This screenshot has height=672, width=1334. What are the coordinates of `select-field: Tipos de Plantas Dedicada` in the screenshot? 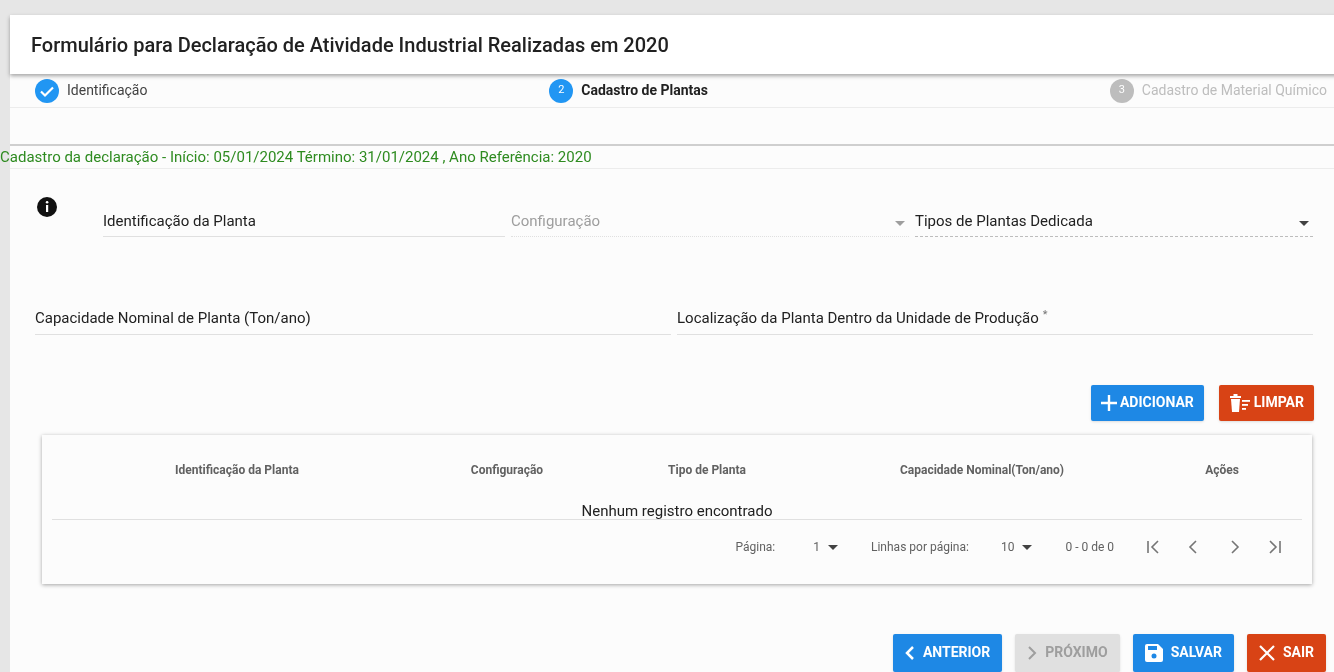 It's located at (1114, 224).